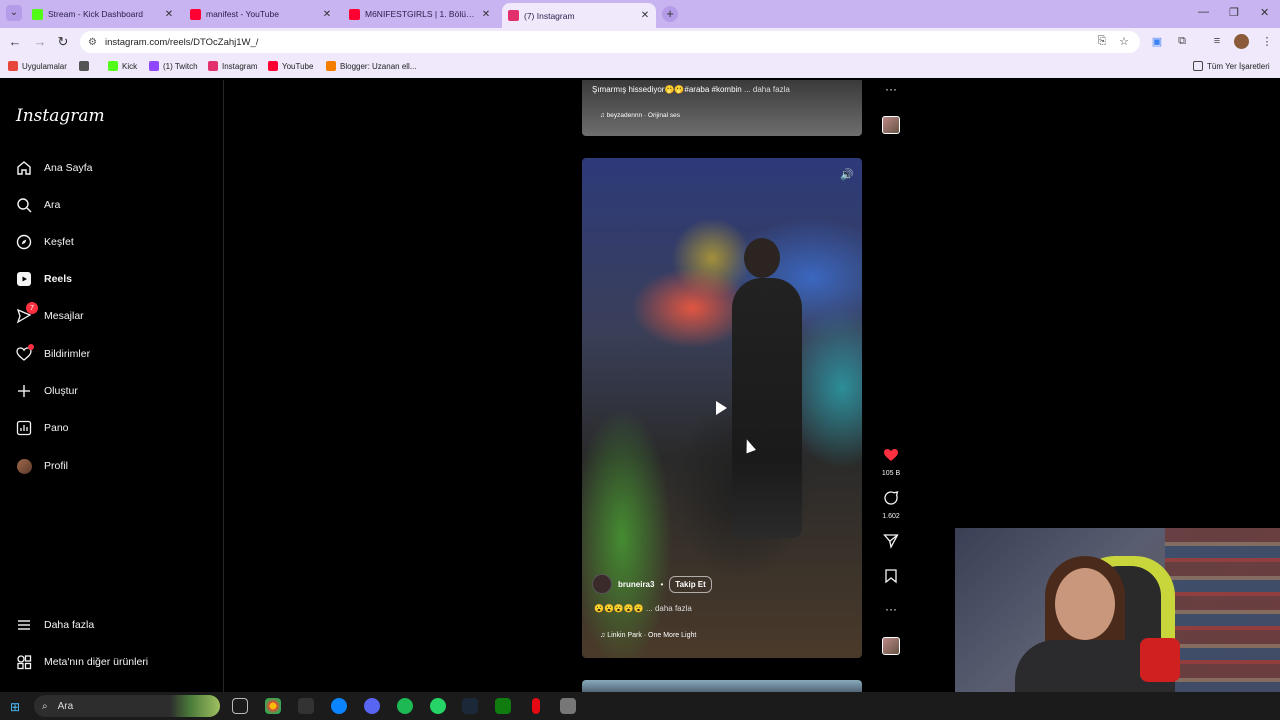 This screenshot has width=1280, height=720. What do you see at coordinates (240, 706) in the screenshot?
I see `task-view-icon` at bounding box center [240, 706].